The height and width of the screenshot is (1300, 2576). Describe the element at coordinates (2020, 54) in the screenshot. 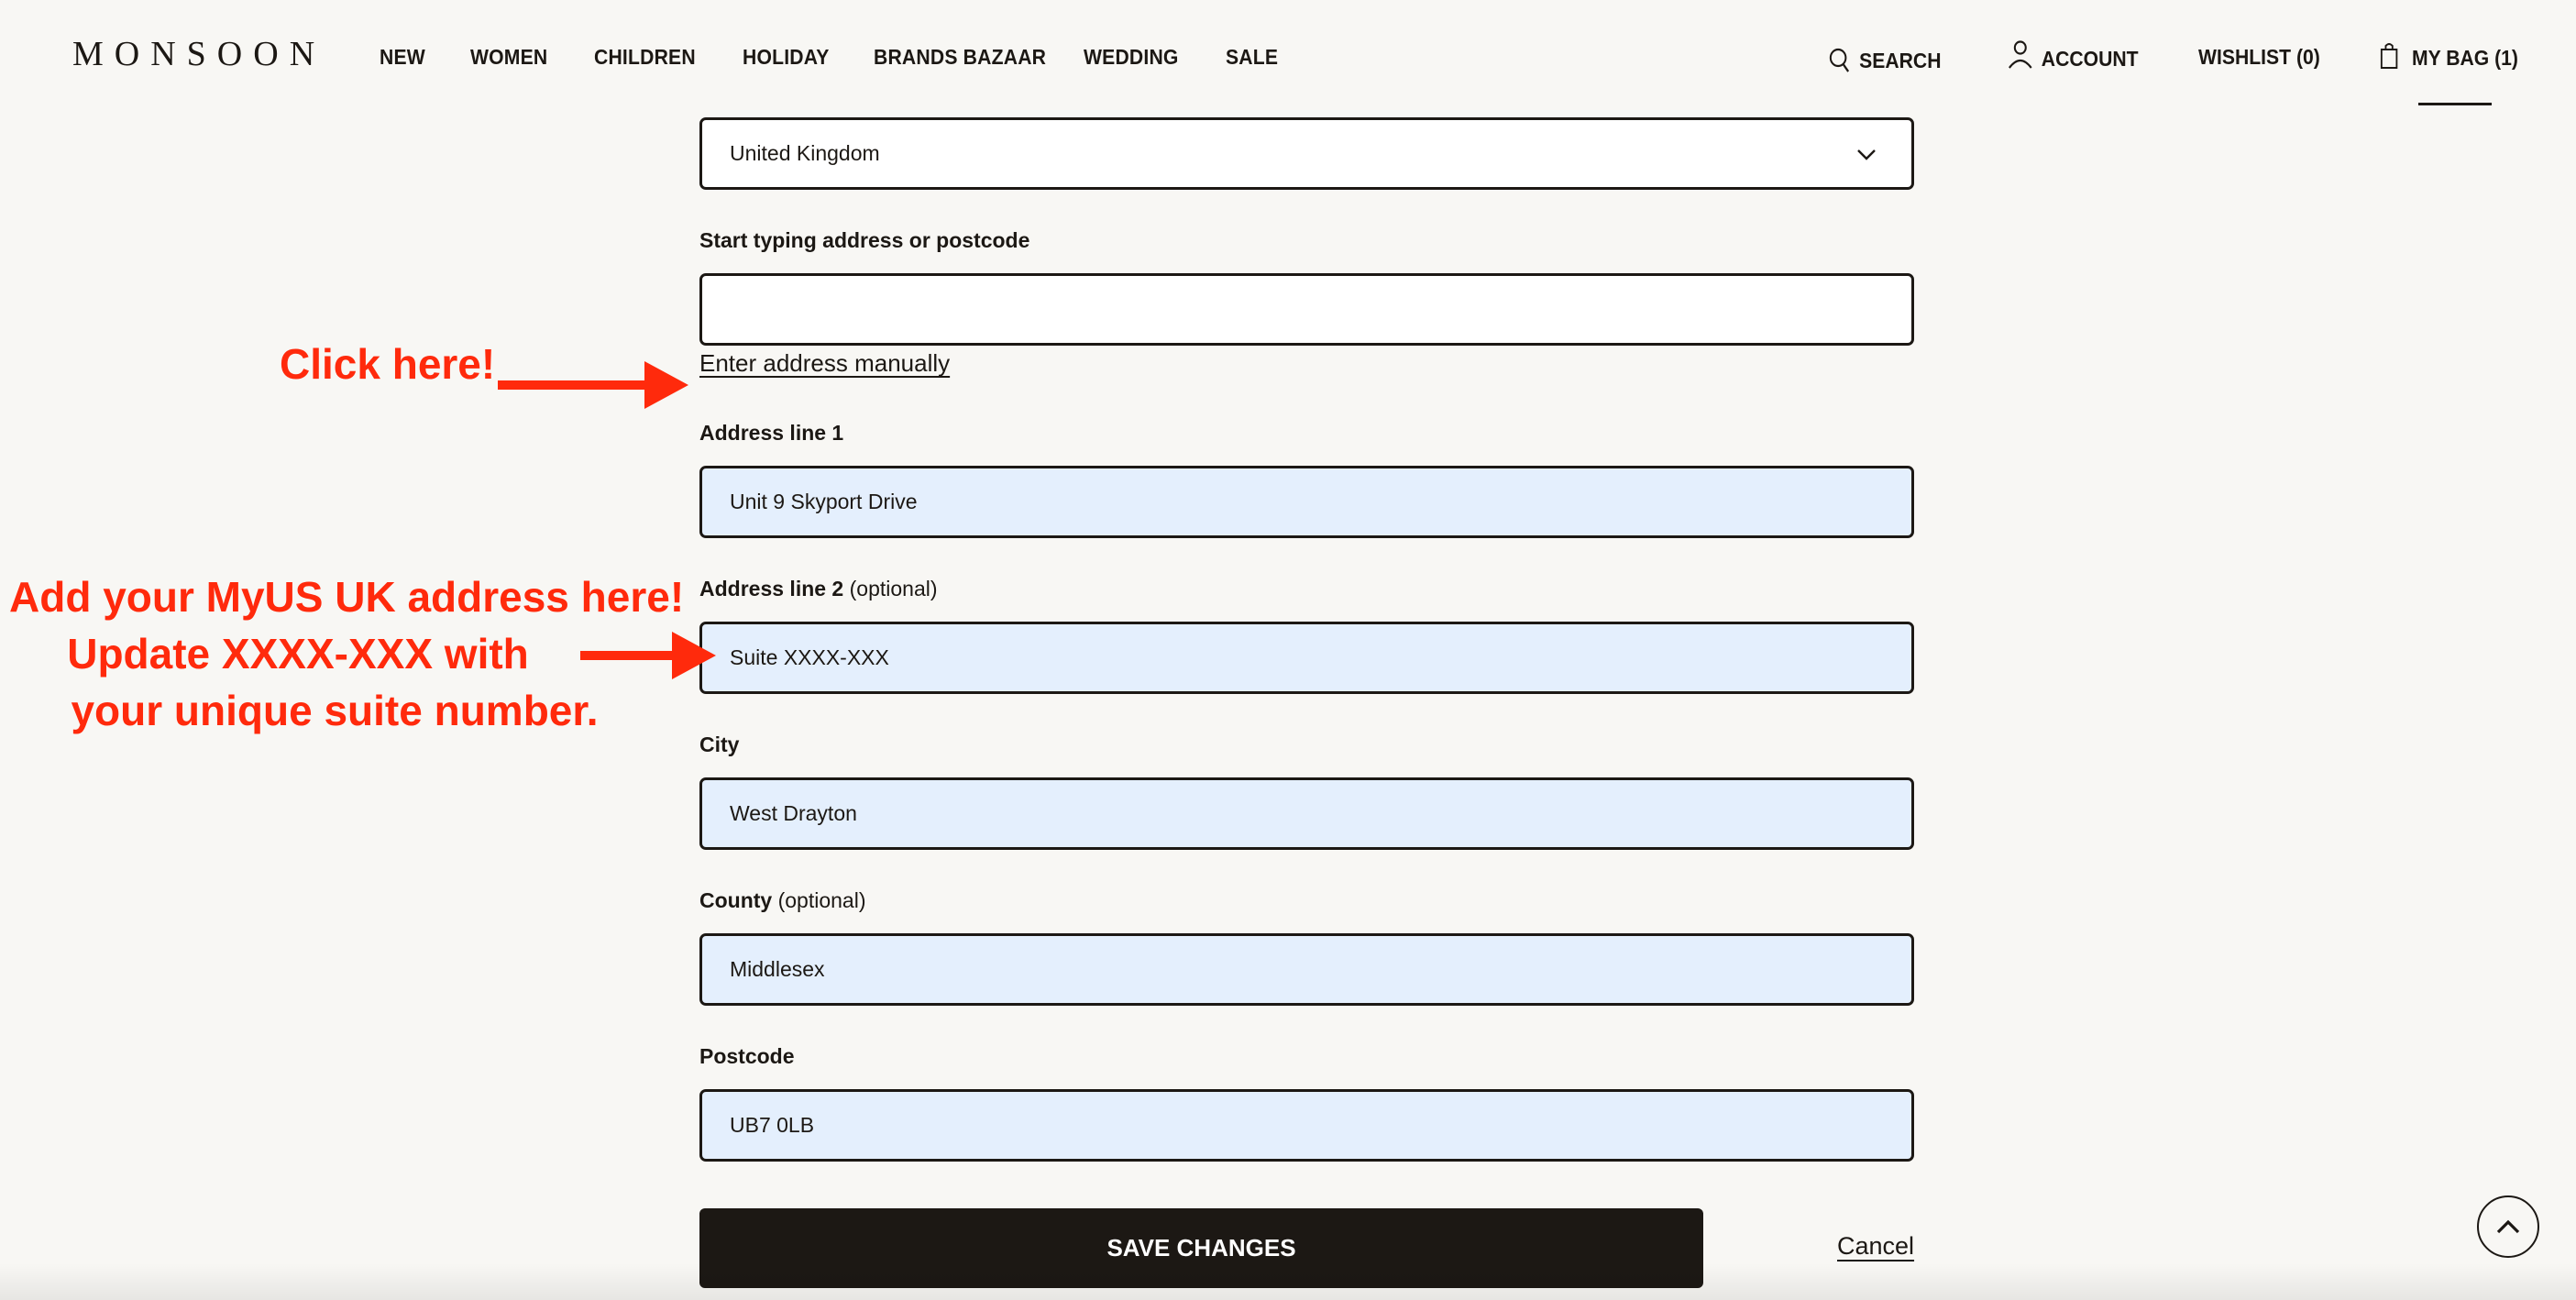

I see `user-icon` at that location.